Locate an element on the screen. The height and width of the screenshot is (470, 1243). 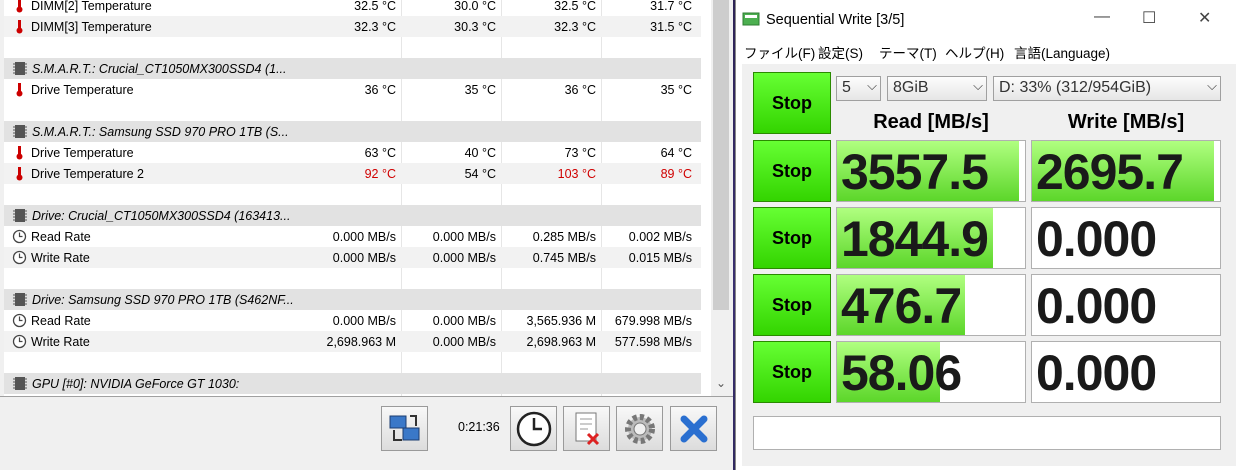
maximum-value: 103 °C is located at coordinates (576, 174).